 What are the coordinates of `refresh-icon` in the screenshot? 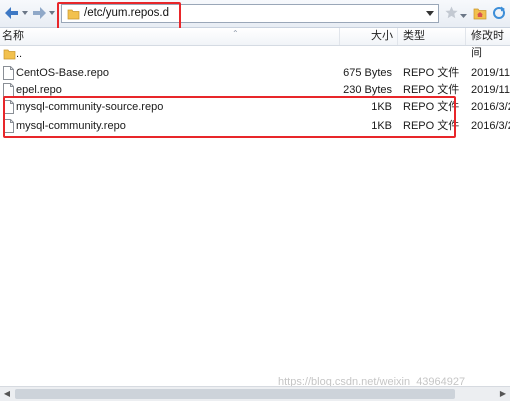 It's located at (499, 12).